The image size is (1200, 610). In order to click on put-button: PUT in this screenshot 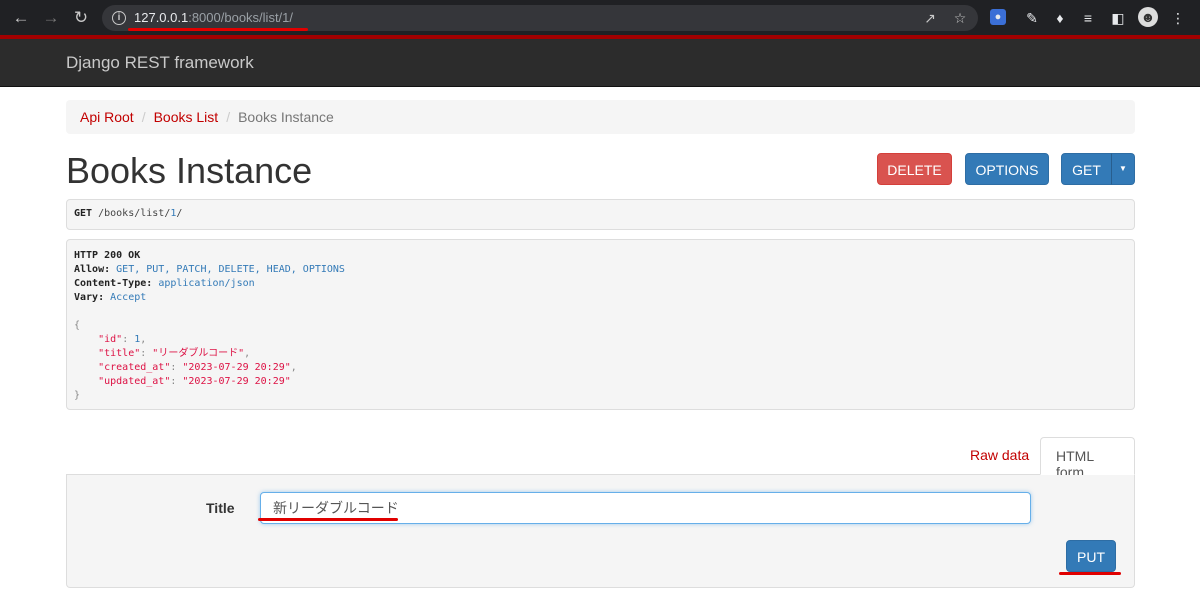, I will do `click(1091, 556)`.